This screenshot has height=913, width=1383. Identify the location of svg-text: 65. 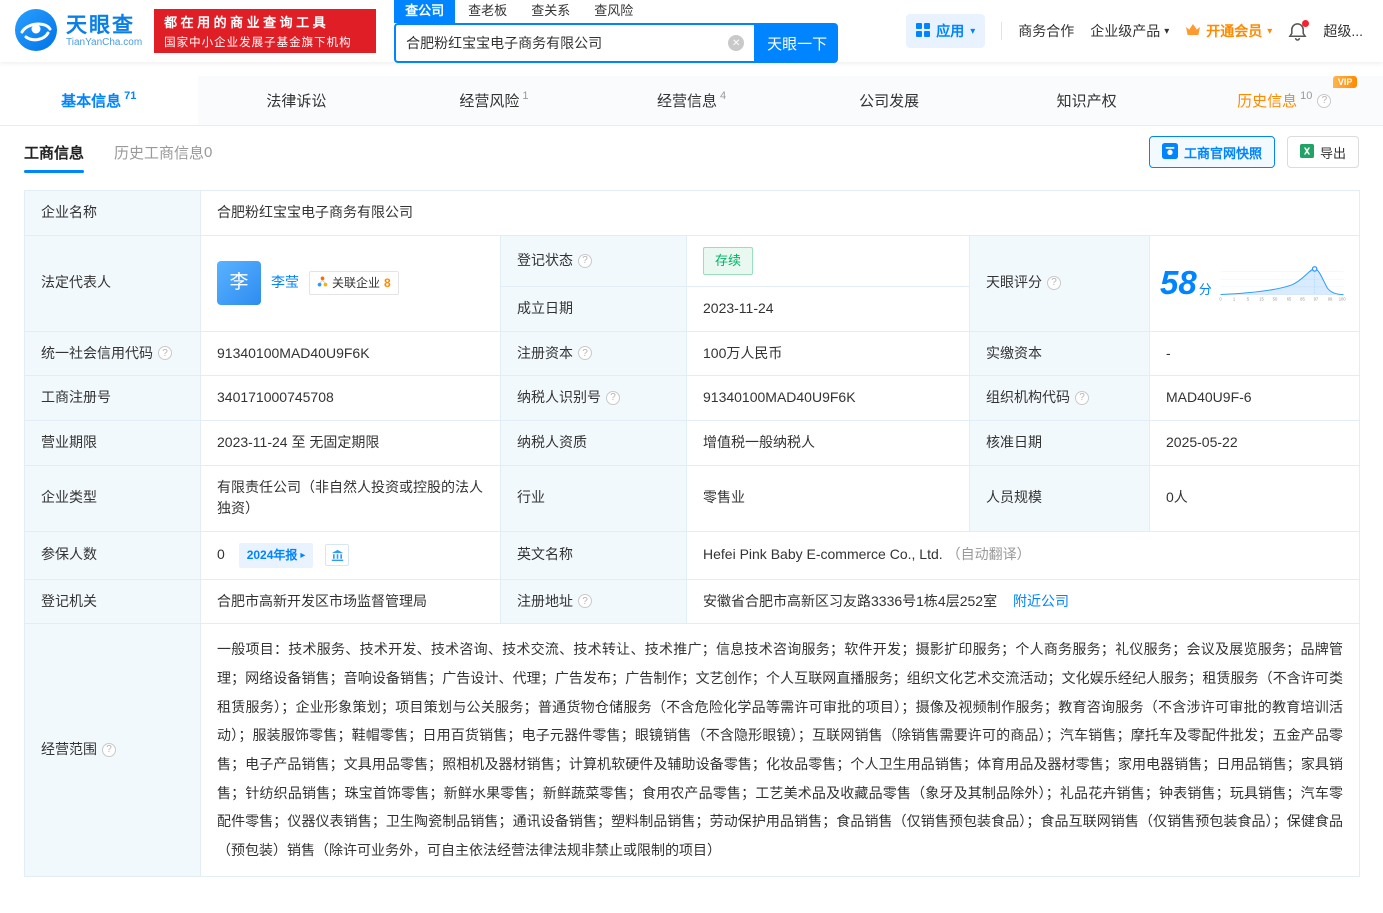
(1288, 298).